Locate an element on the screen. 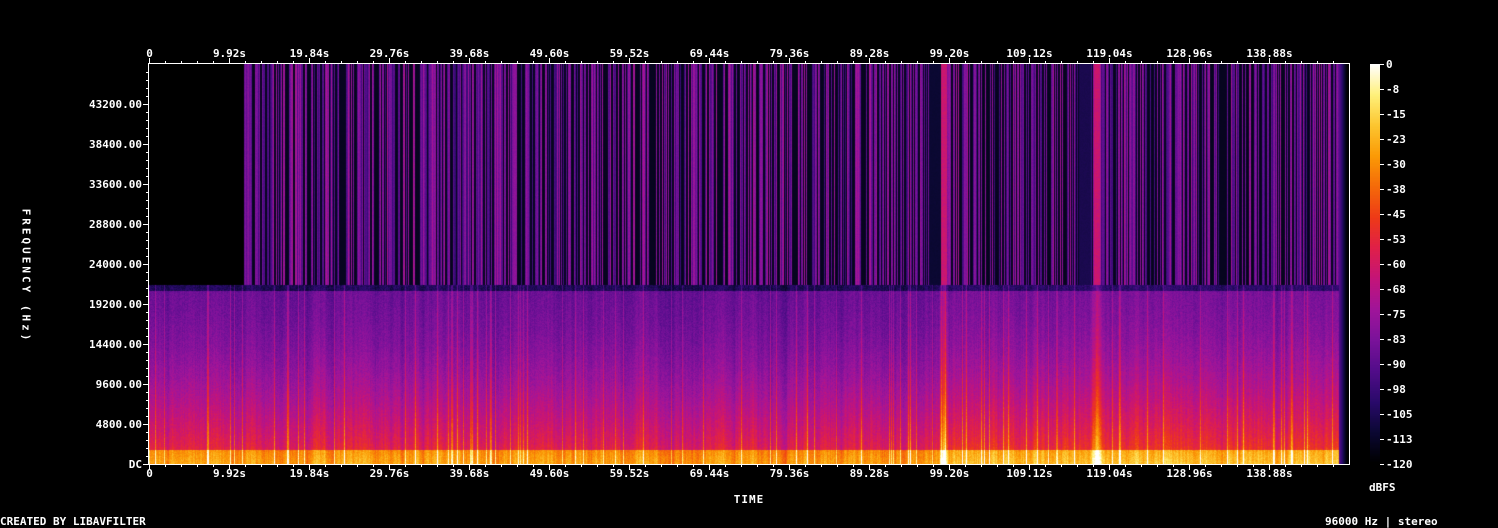 This screenshot has height=528, width=1498. colorbar is located at coordinates (1375, 264).